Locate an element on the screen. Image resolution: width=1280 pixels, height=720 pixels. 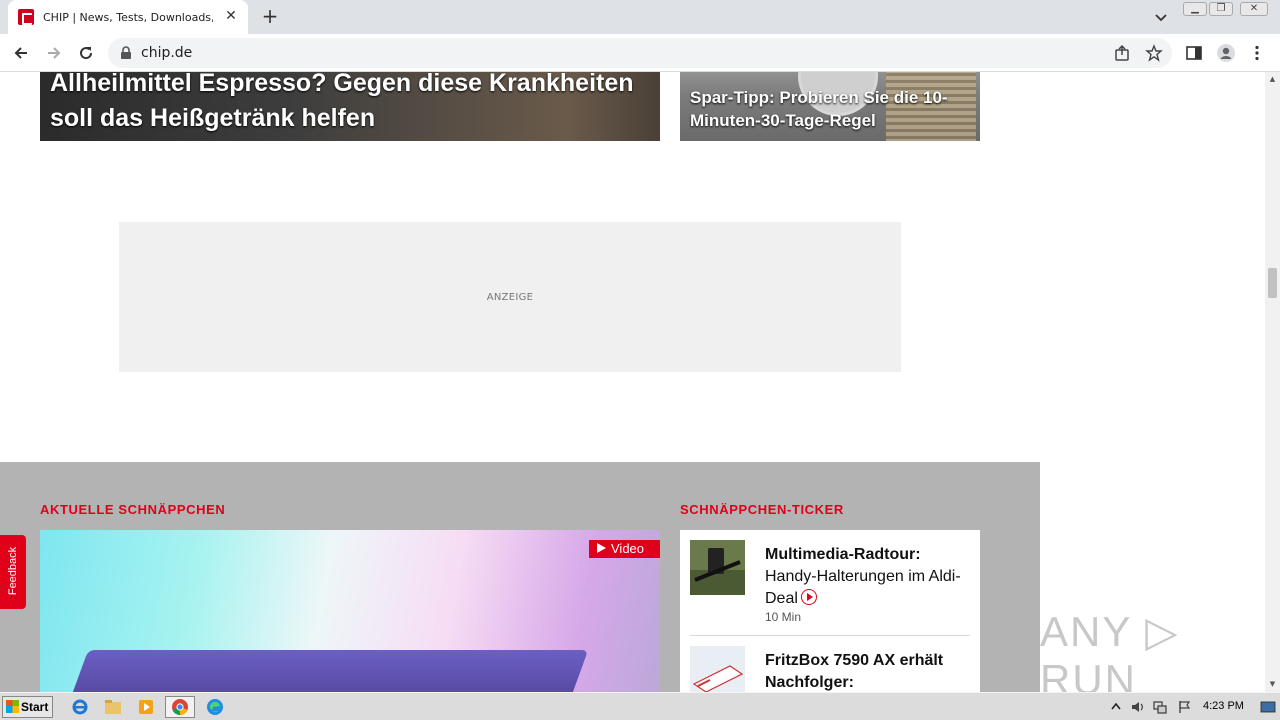
scroll-down-arrow-icon: ▼ is located at coordinates (1272, 684).